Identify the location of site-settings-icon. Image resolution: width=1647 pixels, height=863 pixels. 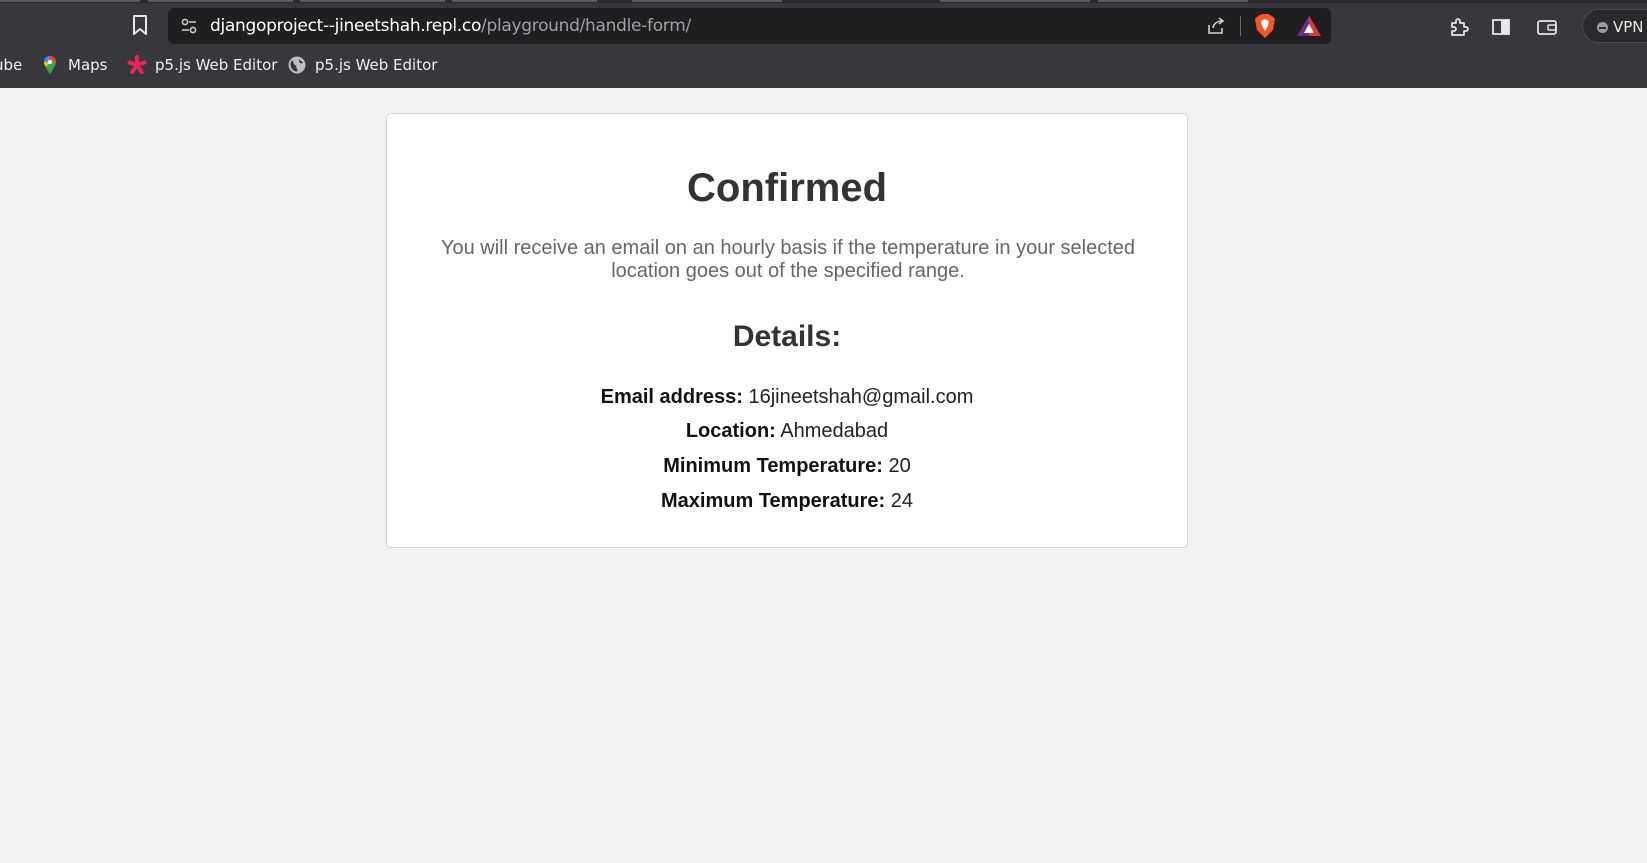
(189, 26).